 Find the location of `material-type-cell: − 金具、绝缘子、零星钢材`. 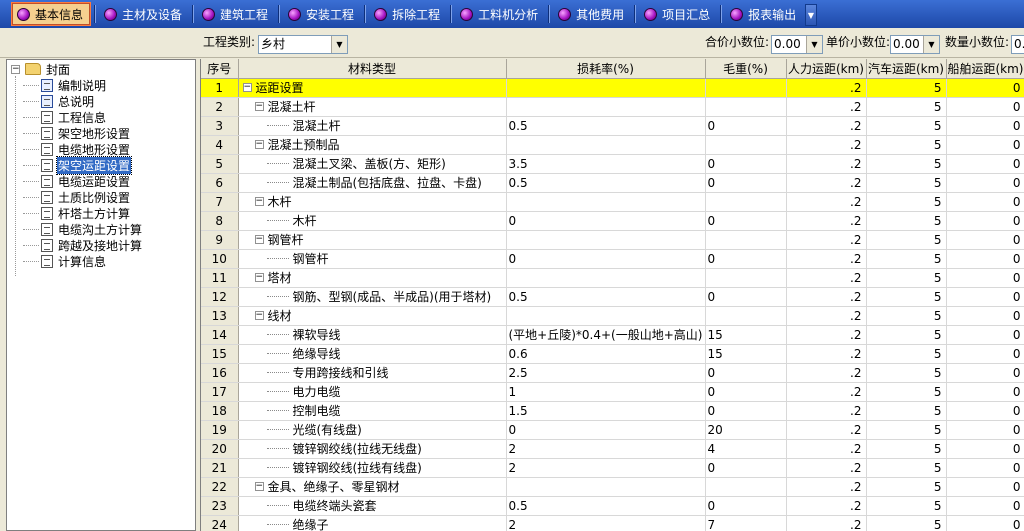

material-type-cell: − 金具、绝缘子、零星钢材 is located at coordinates (372, 487).